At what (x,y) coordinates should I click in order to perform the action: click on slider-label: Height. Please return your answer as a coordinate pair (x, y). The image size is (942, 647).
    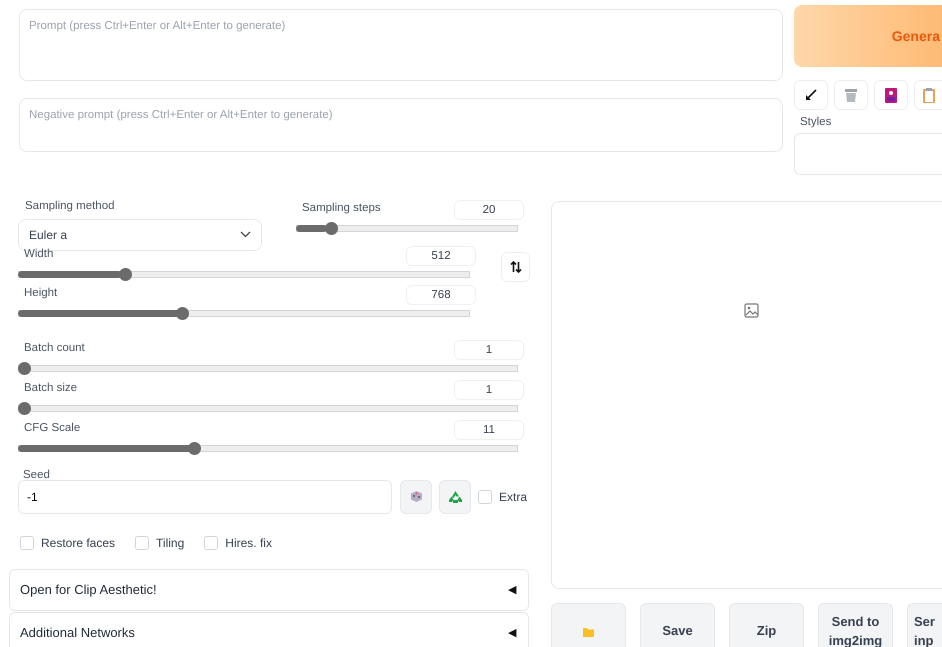
    Looking at the image, I should click on (40, 293).